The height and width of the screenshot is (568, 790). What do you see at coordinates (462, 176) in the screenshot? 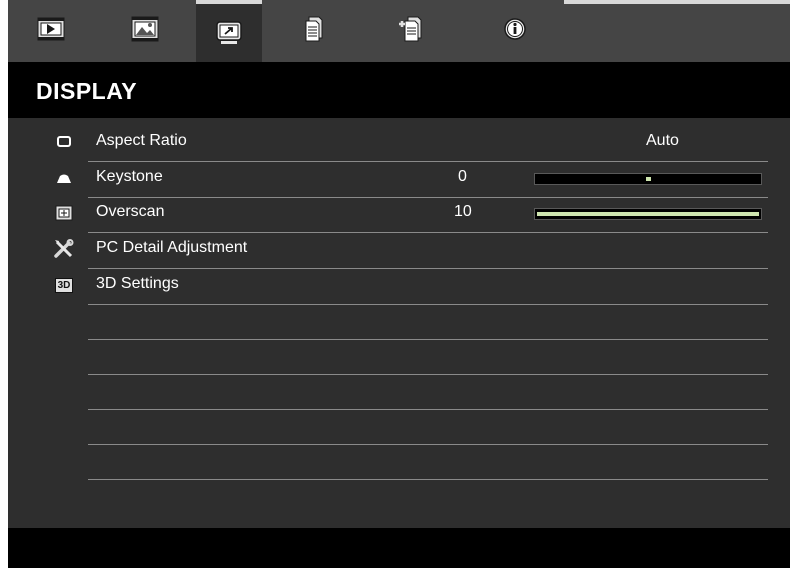
I see `keystone-value: 0` at bounding box center [462, 176].